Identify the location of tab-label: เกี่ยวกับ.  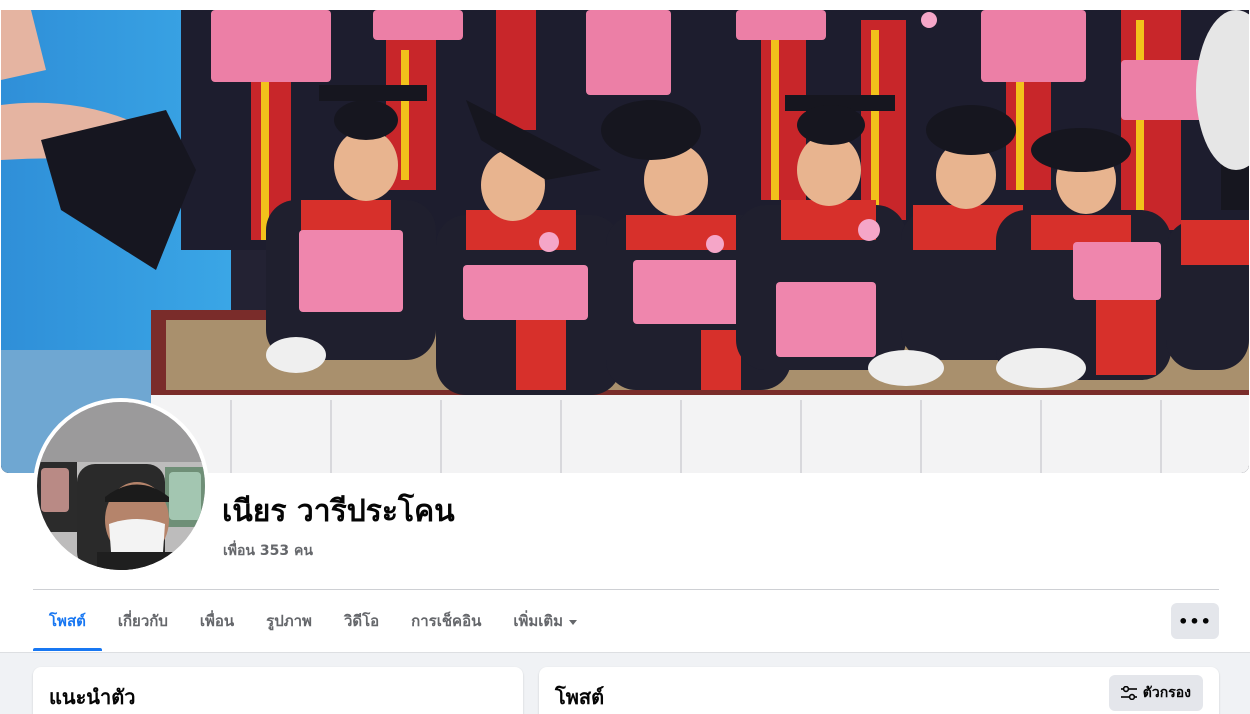
(142, 621).